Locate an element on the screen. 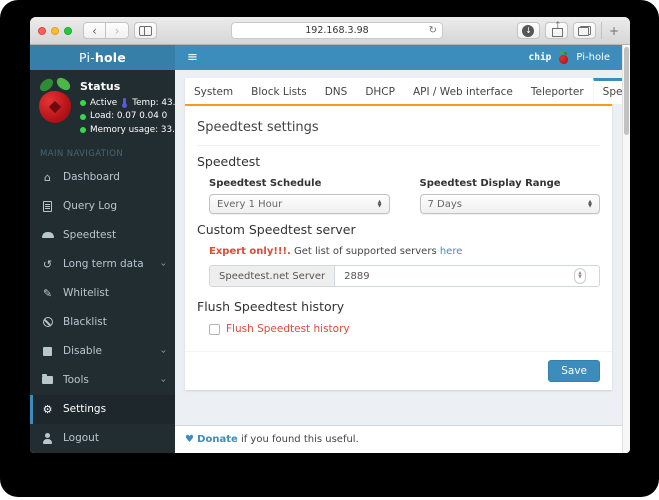  server-list-link: here is located at coordinates (451, 251).